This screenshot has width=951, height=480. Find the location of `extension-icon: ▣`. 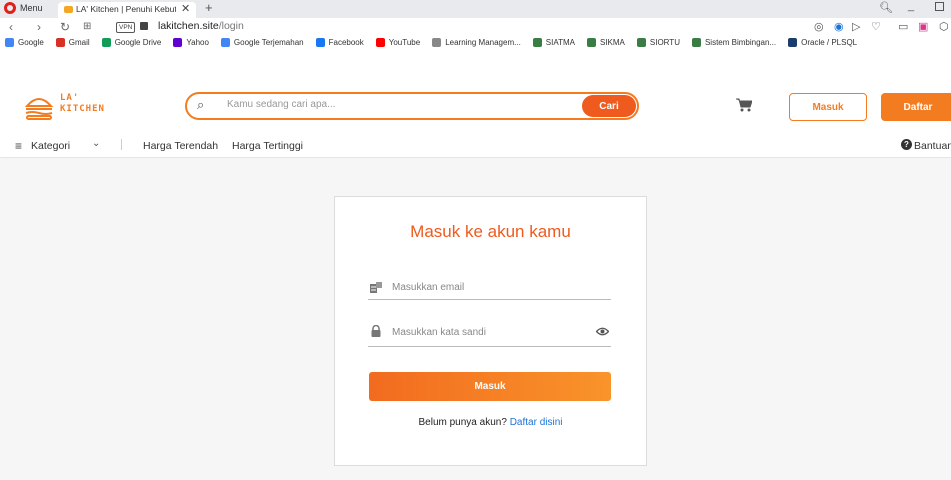

extension-icon: ▣ is located at coordinates (923, 26).